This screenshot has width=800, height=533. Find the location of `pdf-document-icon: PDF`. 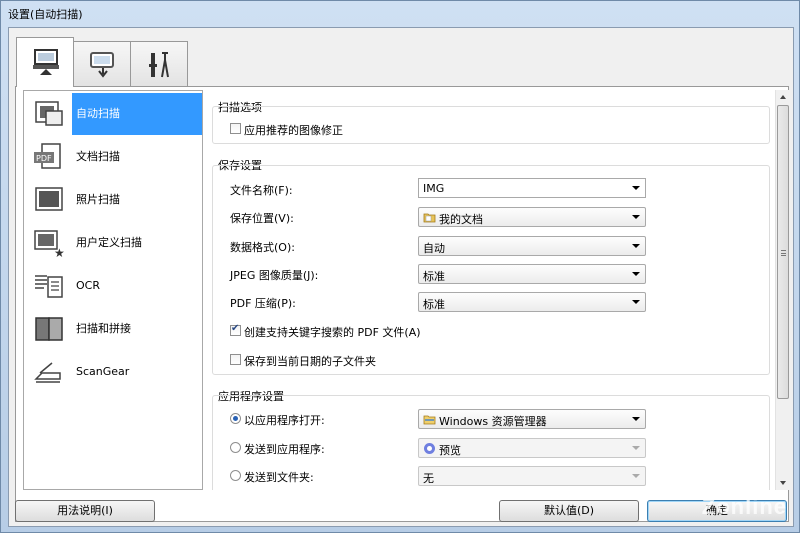

pdf-document-icon: PDF is located at coordinates (47, 156).